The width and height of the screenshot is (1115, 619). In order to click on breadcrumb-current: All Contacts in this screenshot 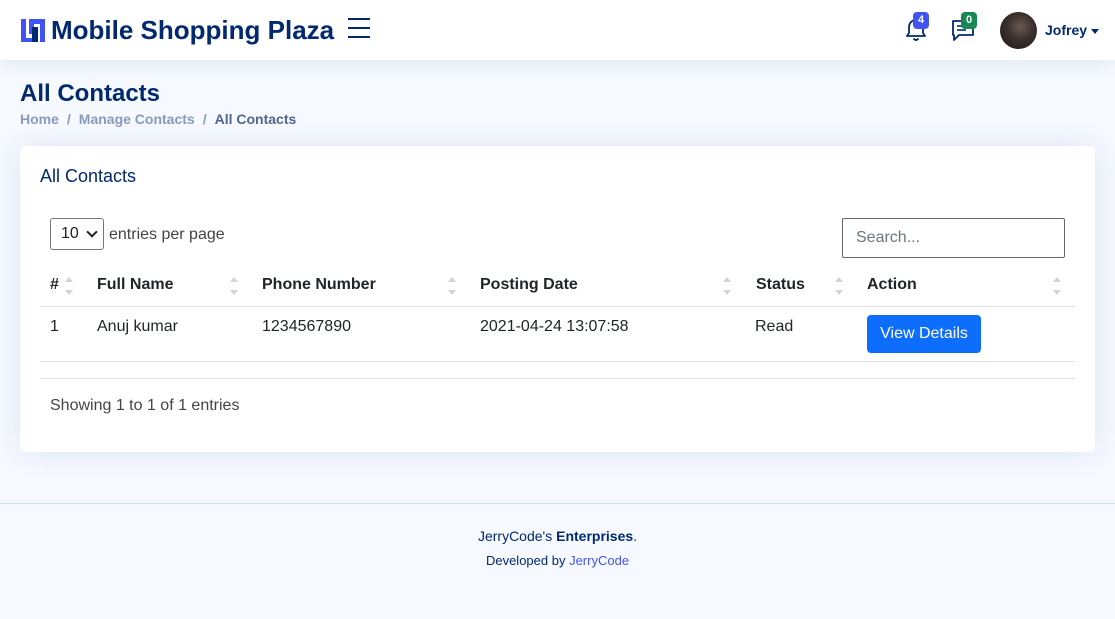, I will do `click(255, 119)`.